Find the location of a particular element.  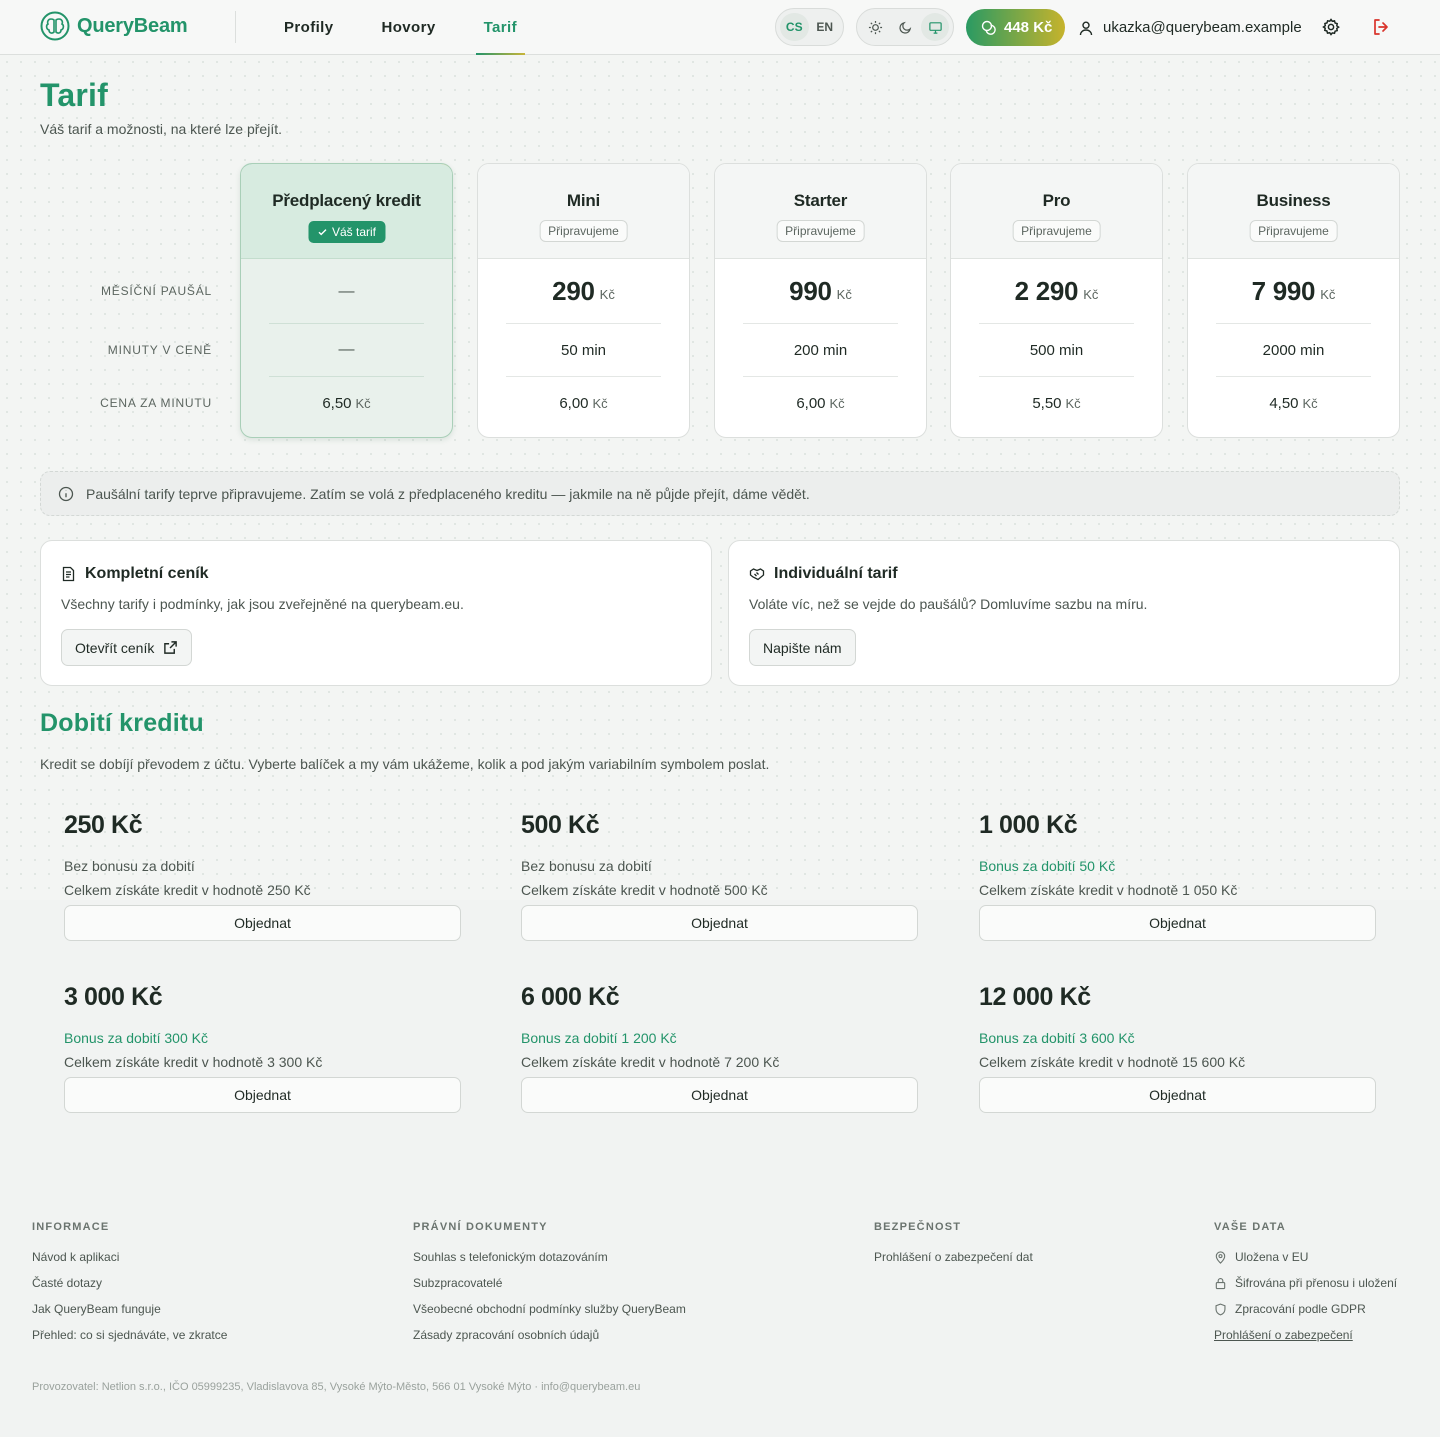

footer-link: Souhlas s telefonickým dotazováním is located at coordinates (549, 1257).